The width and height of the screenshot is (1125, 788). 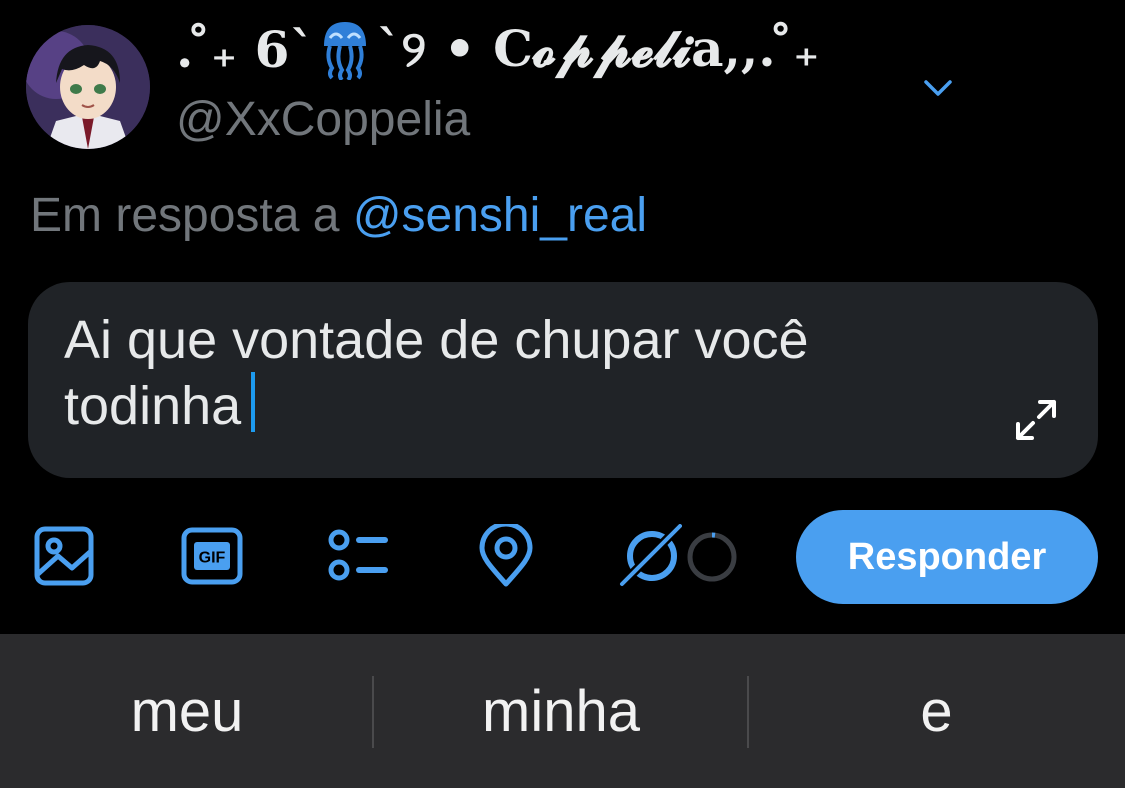 I want to click on composer-text: Ai que vontade de chupar você todinha, so click(x=436, y=373).